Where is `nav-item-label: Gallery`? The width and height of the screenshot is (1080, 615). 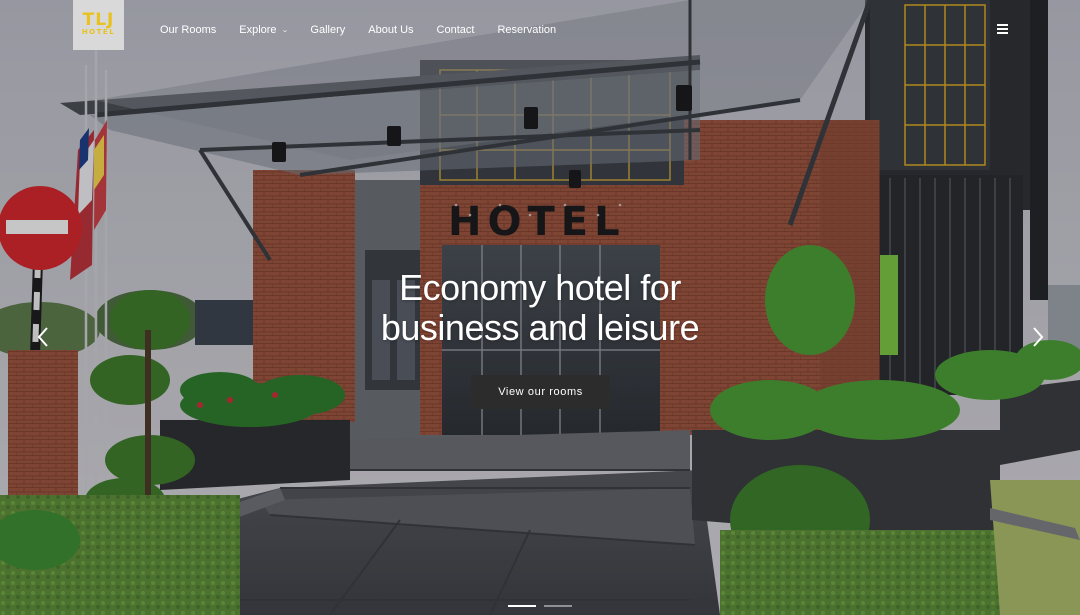 nav-item-label: Gallery is located at coordinates (328, 30).